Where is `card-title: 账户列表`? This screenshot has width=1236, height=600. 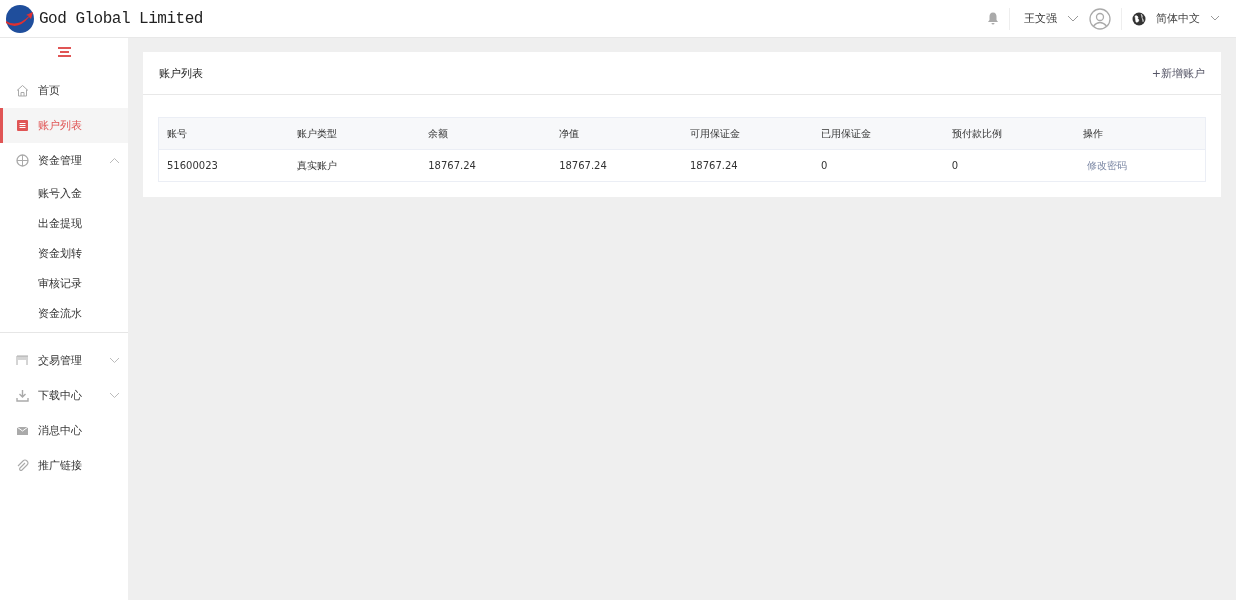
card-title: 账户列表 is located at coordinates (181, 73).